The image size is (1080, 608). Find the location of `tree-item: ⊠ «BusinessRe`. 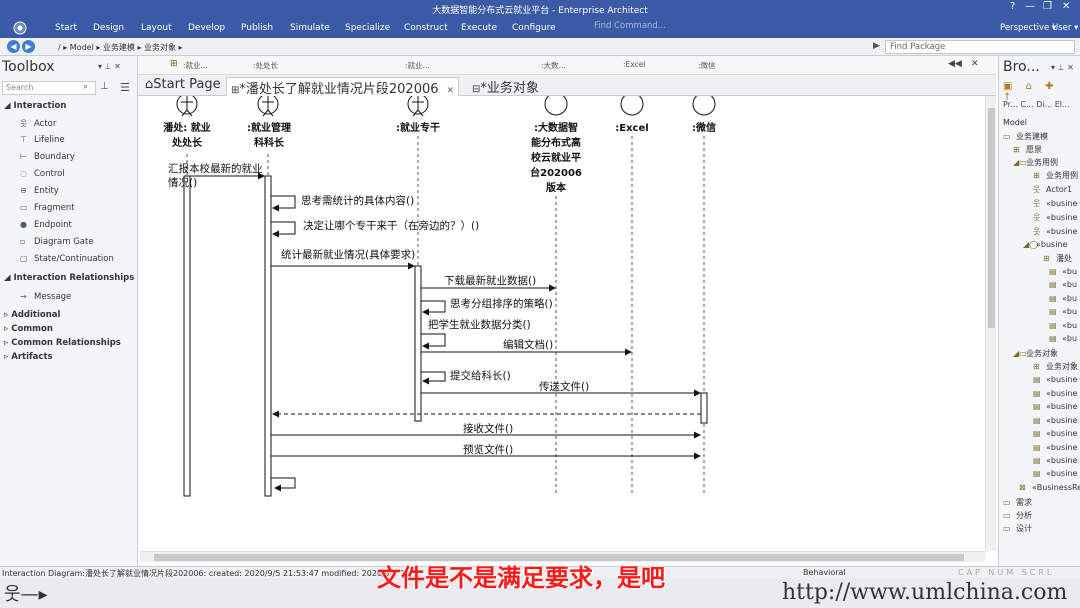

tree-item: ⊠ «BusinessRe is located at coordinates (1049, 487).